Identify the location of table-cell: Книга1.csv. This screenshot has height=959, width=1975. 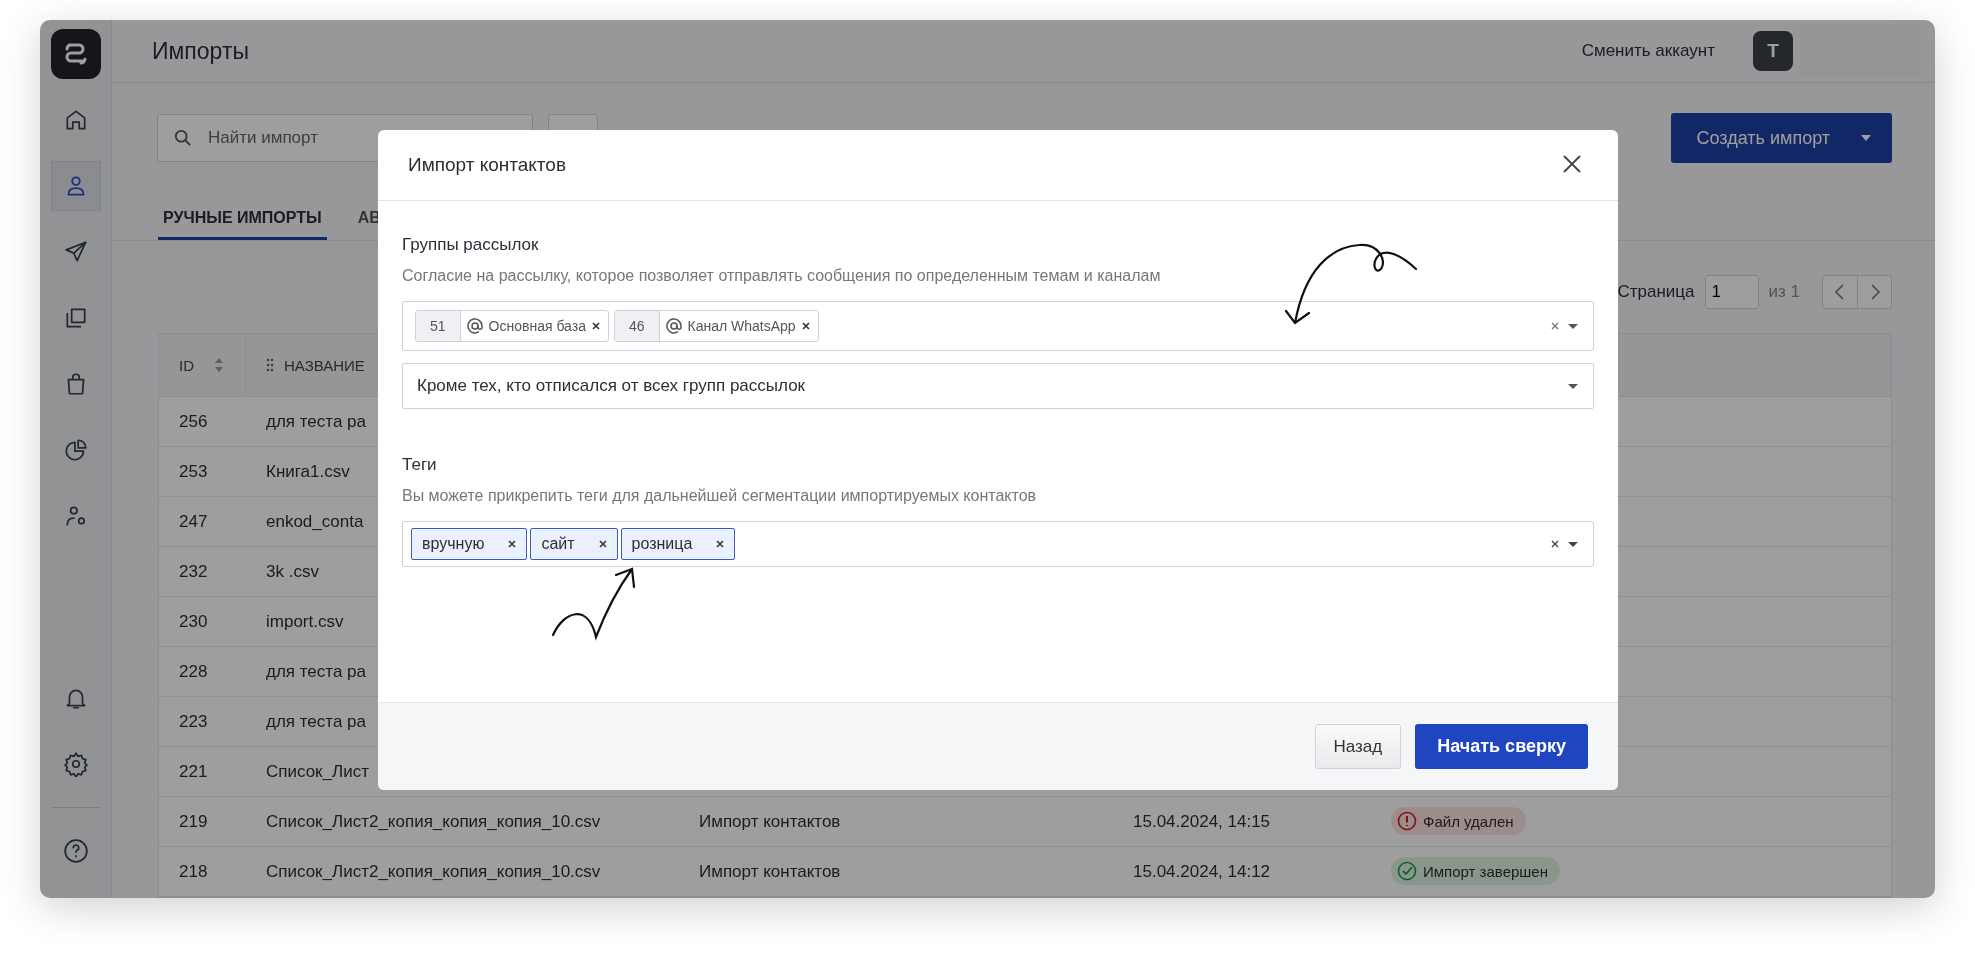
(308, 471).